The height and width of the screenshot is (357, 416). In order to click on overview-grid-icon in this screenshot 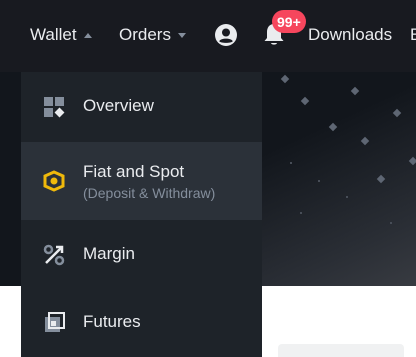, I will do `click(54, 107)`.